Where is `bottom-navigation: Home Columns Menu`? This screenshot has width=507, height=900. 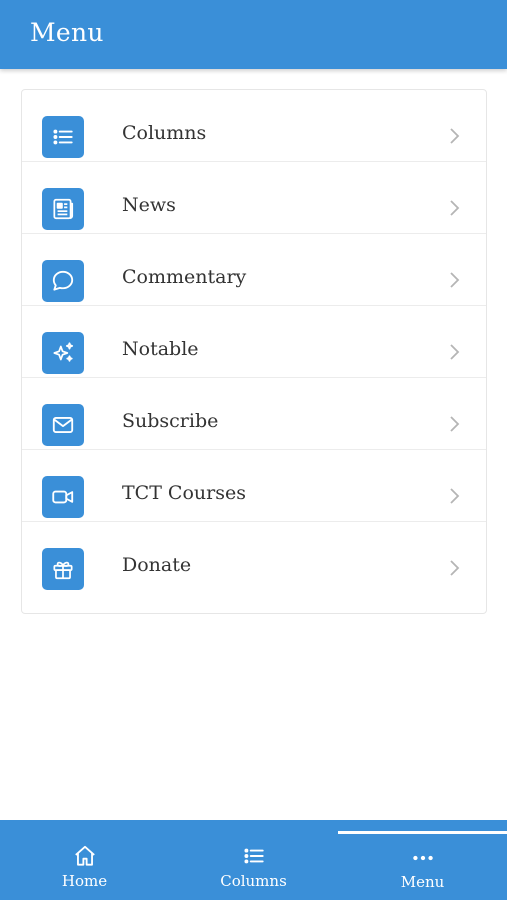 bottom-navigation: Home Columns Menu is located at coordinates (253, 860).